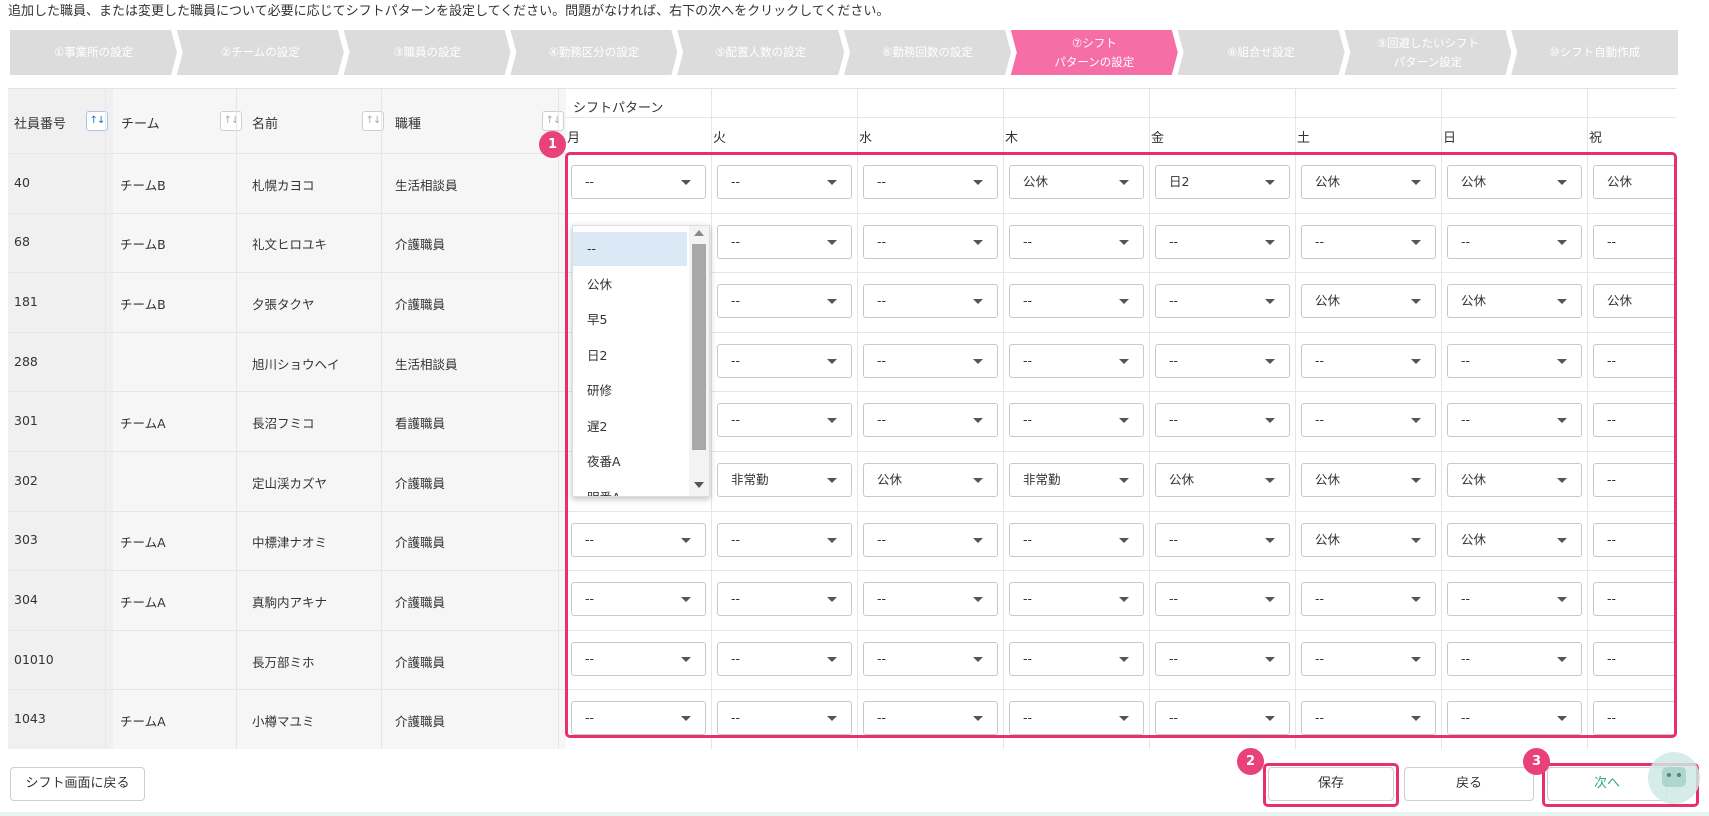  I want to click on dropdown-scrollbar, so click(699, 361).